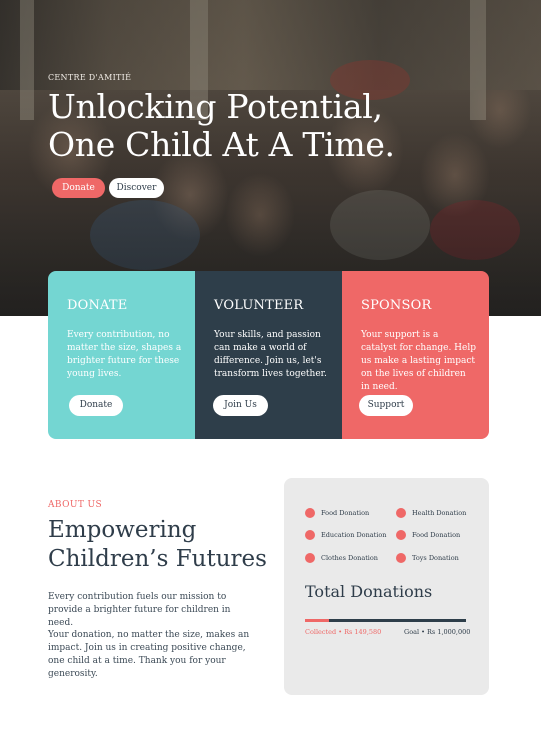  Describe the element at coordinates (75, 505) in the screenshot. I see `about-label: ABOUT US` at that location.